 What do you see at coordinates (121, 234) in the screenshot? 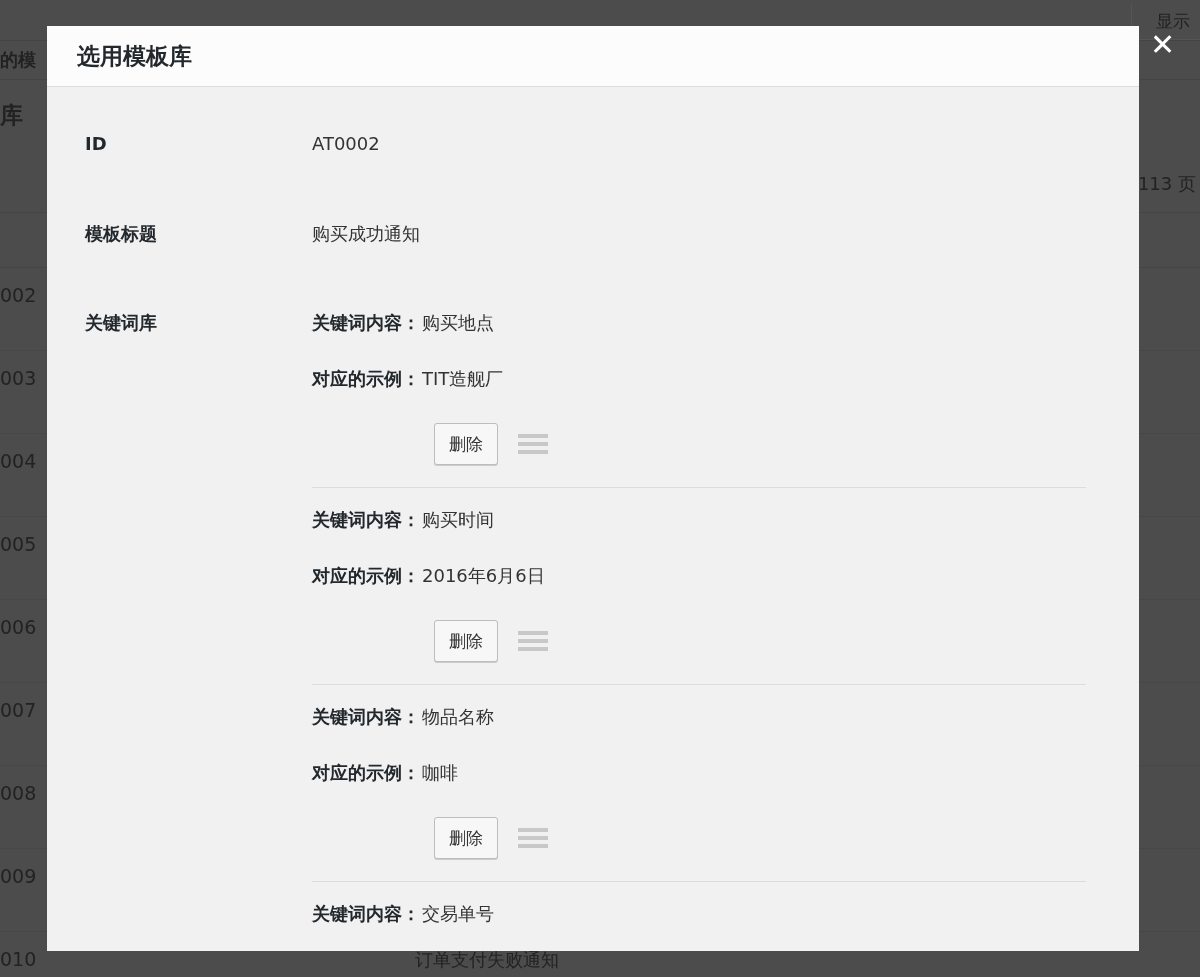
I see `field-label: 模板标题` at bounding box center [121, 234].